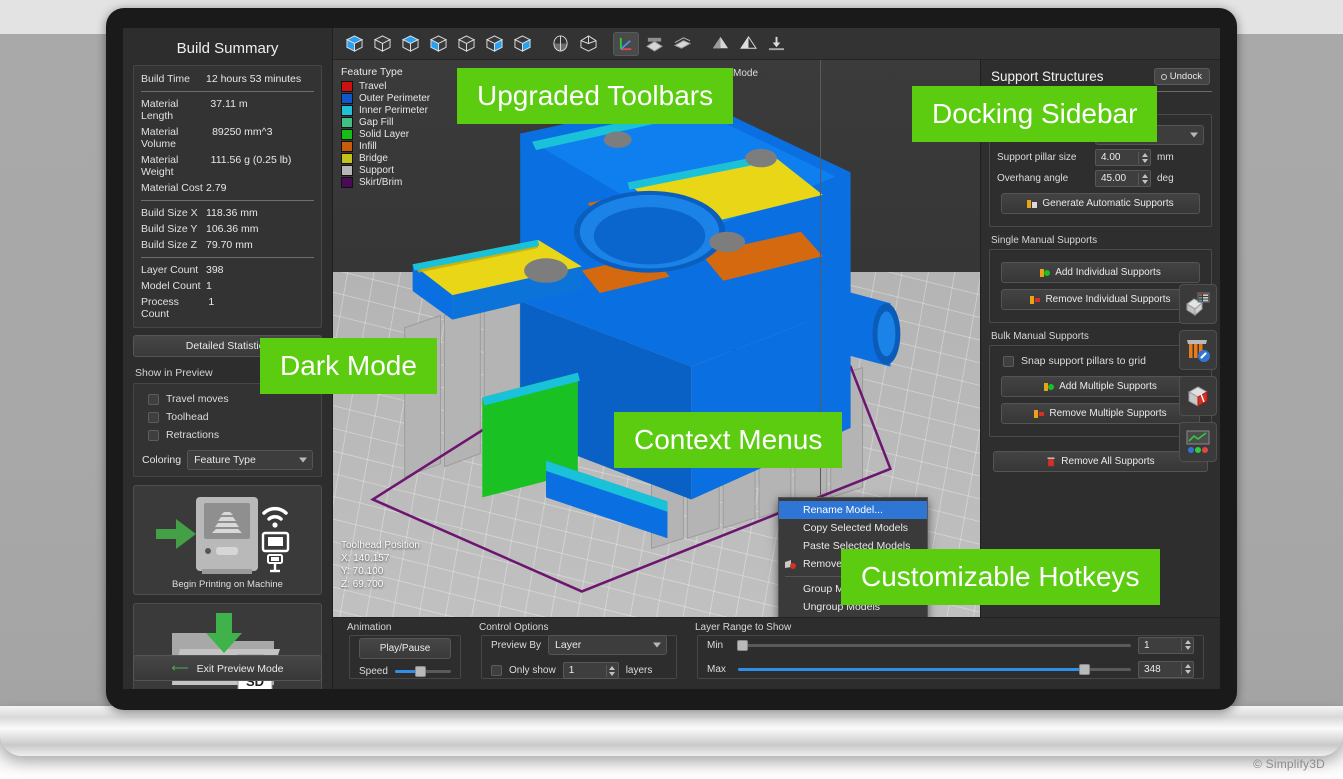  Describe the element at coordinates (382, 44) in the screenshot. I see `view-wireframe-icon` at that location.